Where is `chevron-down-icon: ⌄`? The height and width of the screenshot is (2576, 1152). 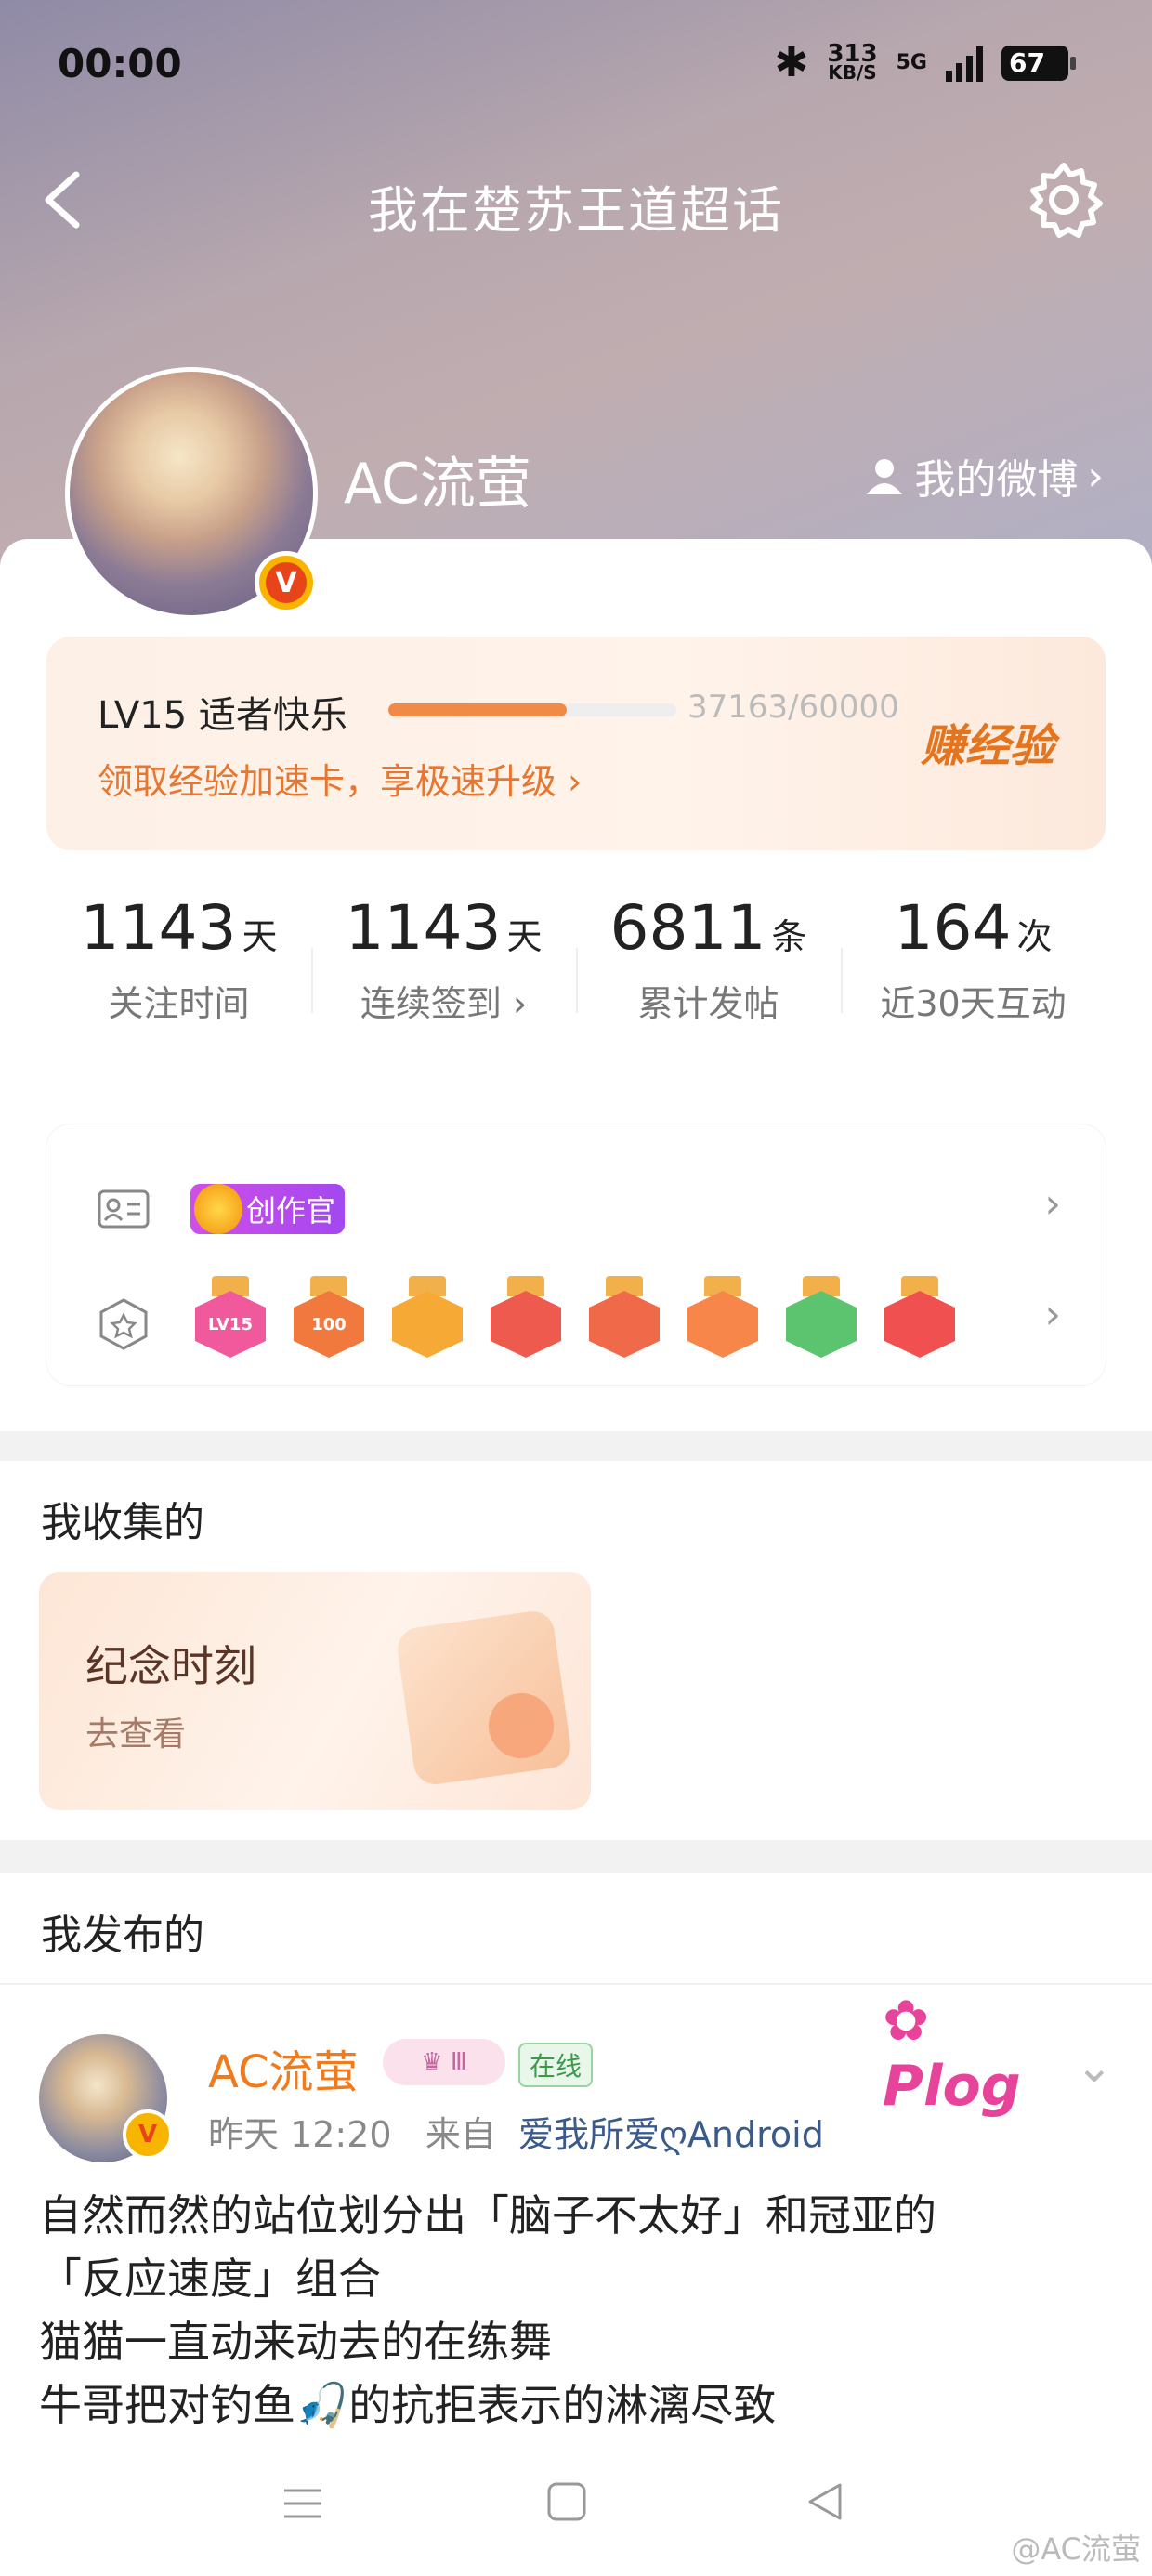
chevron-down-icon: ⌄ is located at coordinates (1094, 2067).